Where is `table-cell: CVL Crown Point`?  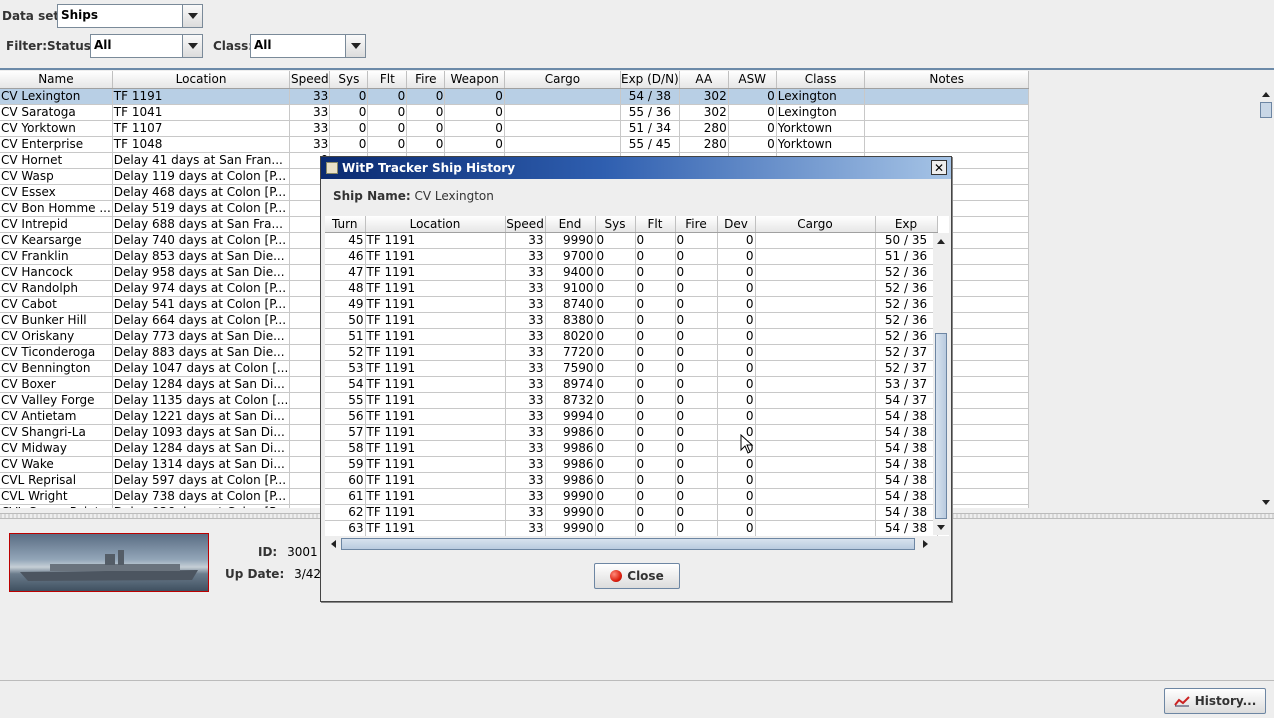 table-cell: CVL Crown Point is located at coordinates (56, 506).